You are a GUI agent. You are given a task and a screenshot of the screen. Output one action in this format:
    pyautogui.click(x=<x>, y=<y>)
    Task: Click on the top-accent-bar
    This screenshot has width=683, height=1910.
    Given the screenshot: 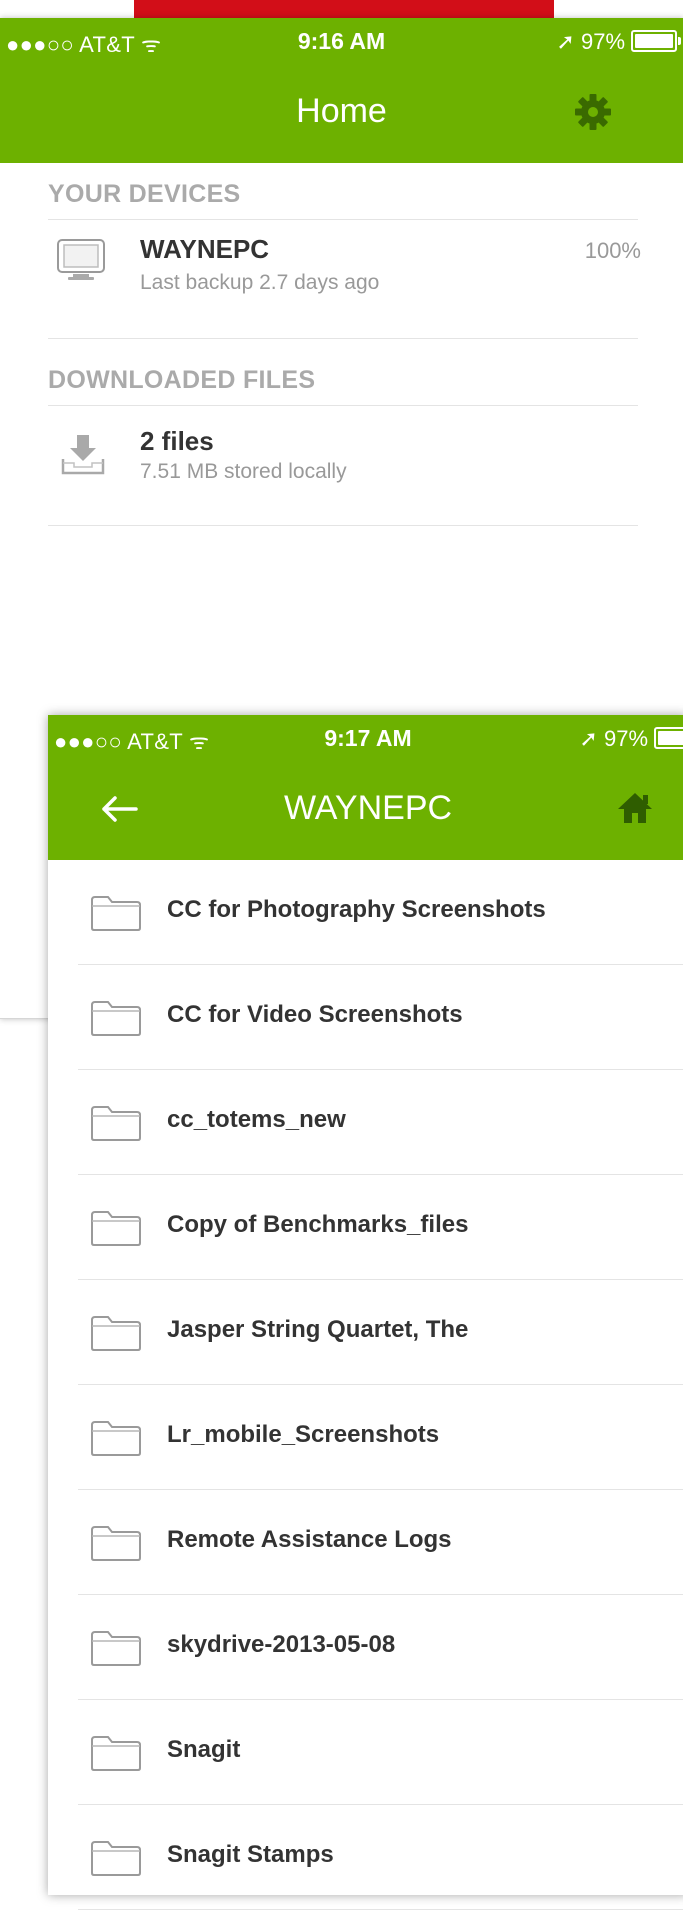 What is the action you would take?
    pyautogui.click(x=344, y=9)
    